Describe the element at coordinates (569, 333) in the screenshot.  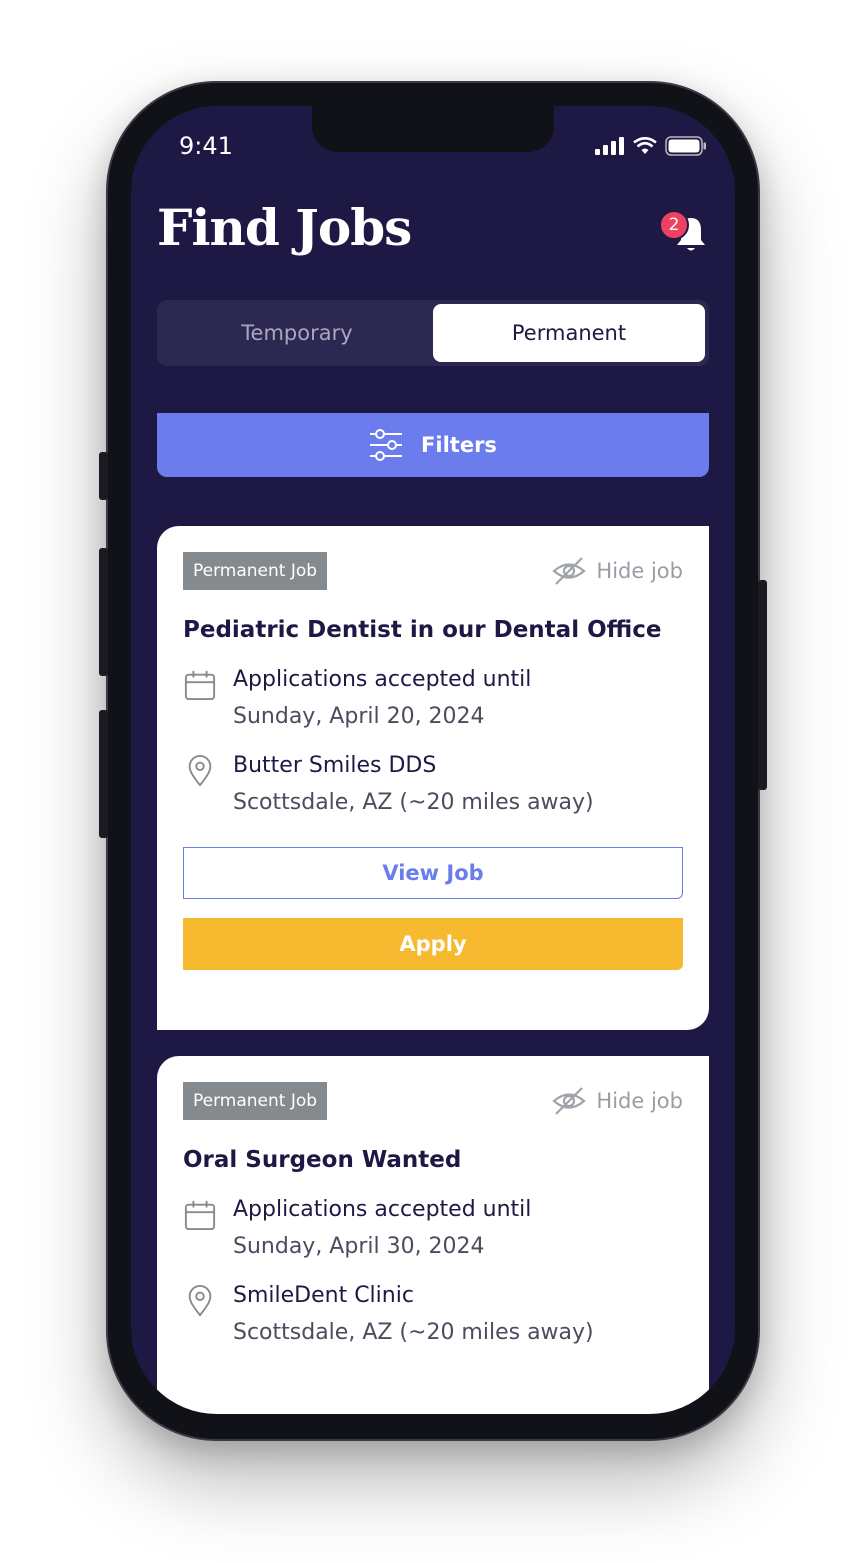
I see `tab-permanent: Permanent` at that location.